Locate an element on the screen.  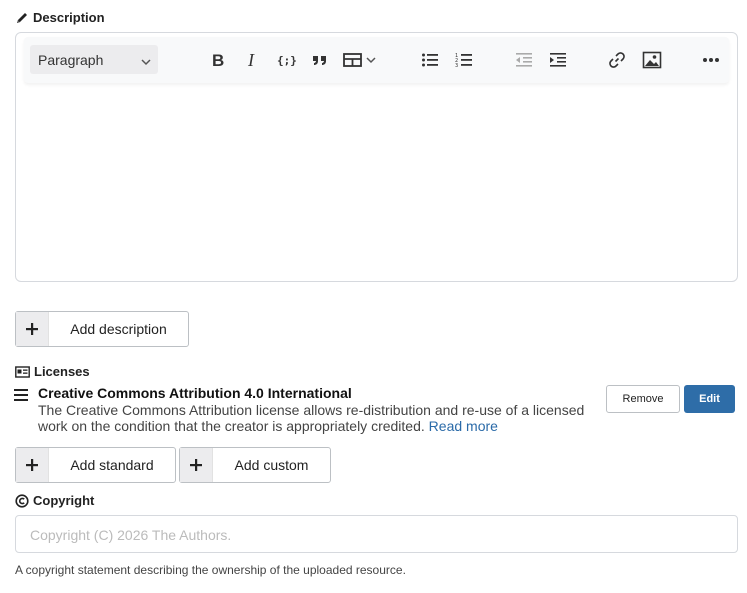
licenses-label: Licenses is located at coordinates (52, 371).